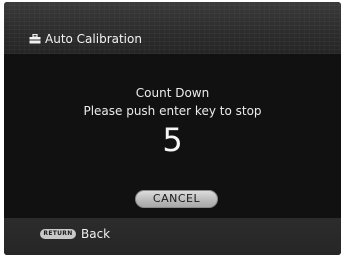  Describe the element at coordinates (58, 234) in the screenshot. I see `return-key-badge: RETURN` at that location.